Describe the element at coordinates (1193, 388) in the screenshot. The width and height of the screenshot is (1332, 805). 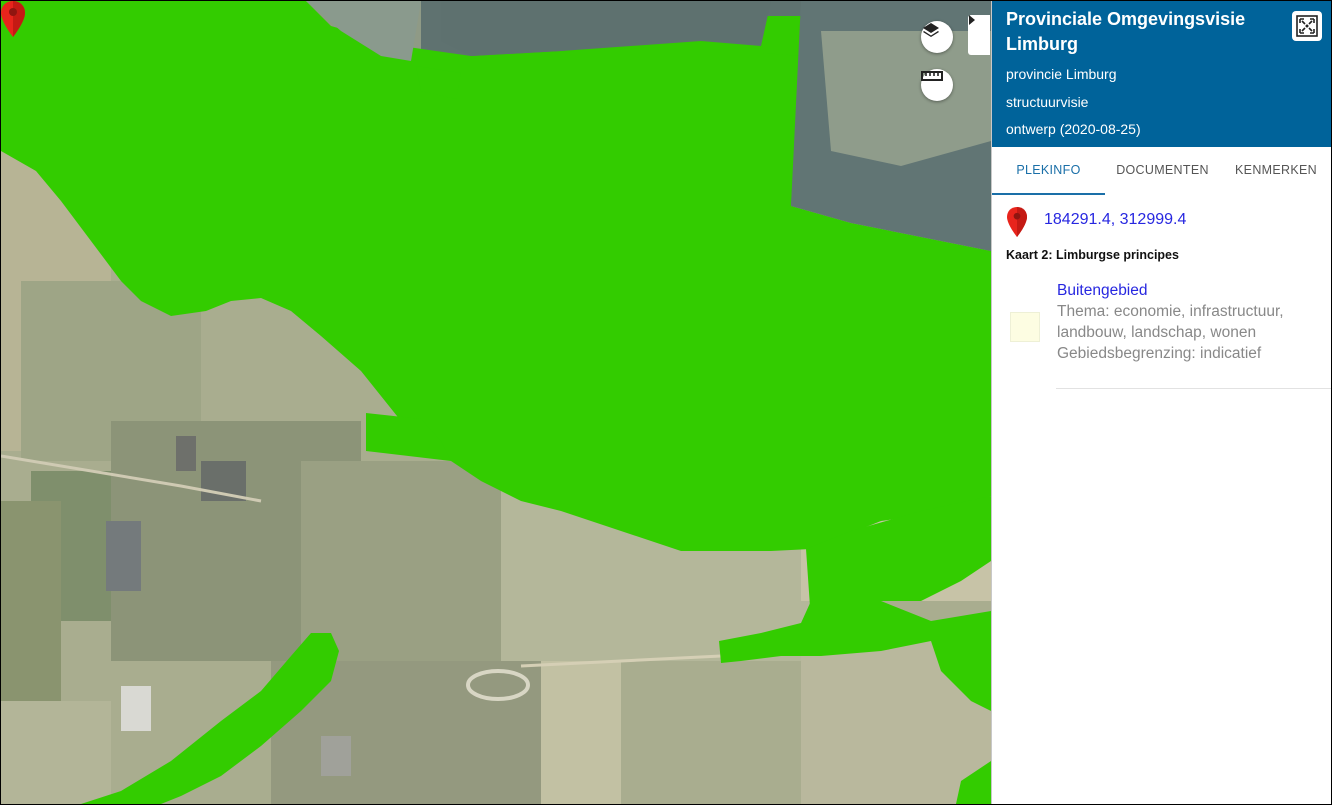
I see `divider` at that location.